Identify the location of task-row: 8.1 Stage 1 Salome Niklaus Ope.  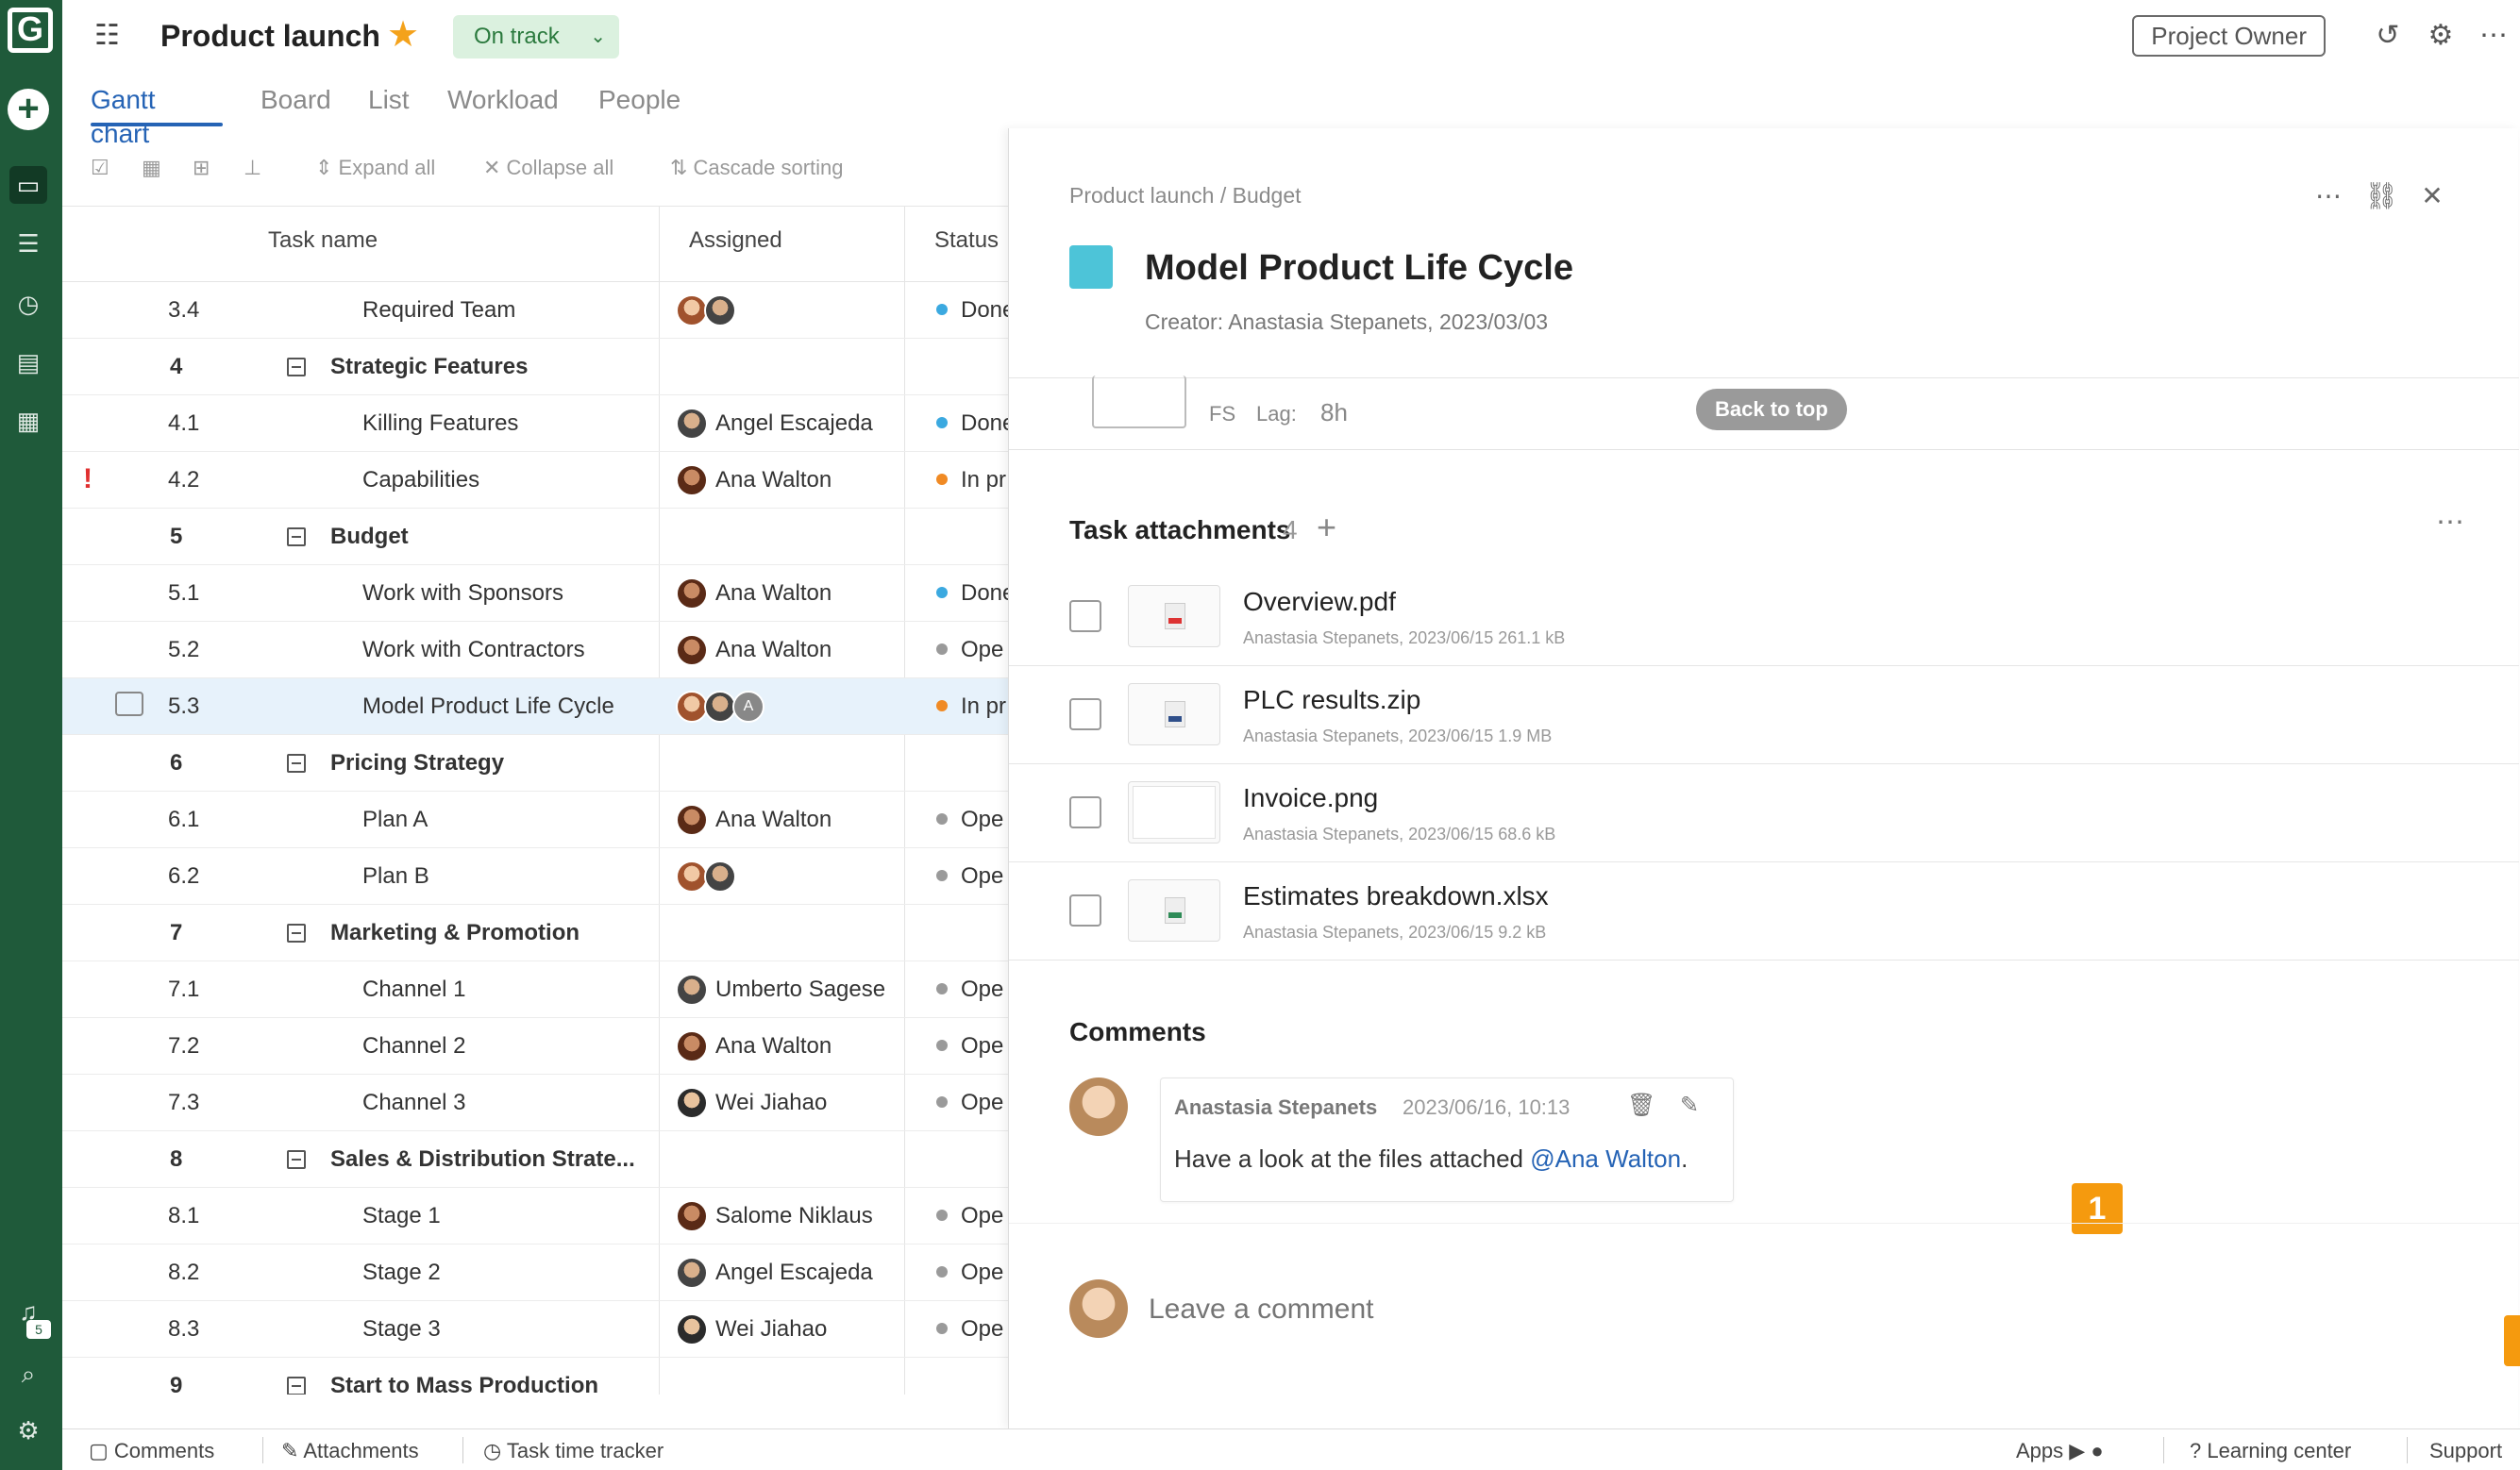
(535, 1216).